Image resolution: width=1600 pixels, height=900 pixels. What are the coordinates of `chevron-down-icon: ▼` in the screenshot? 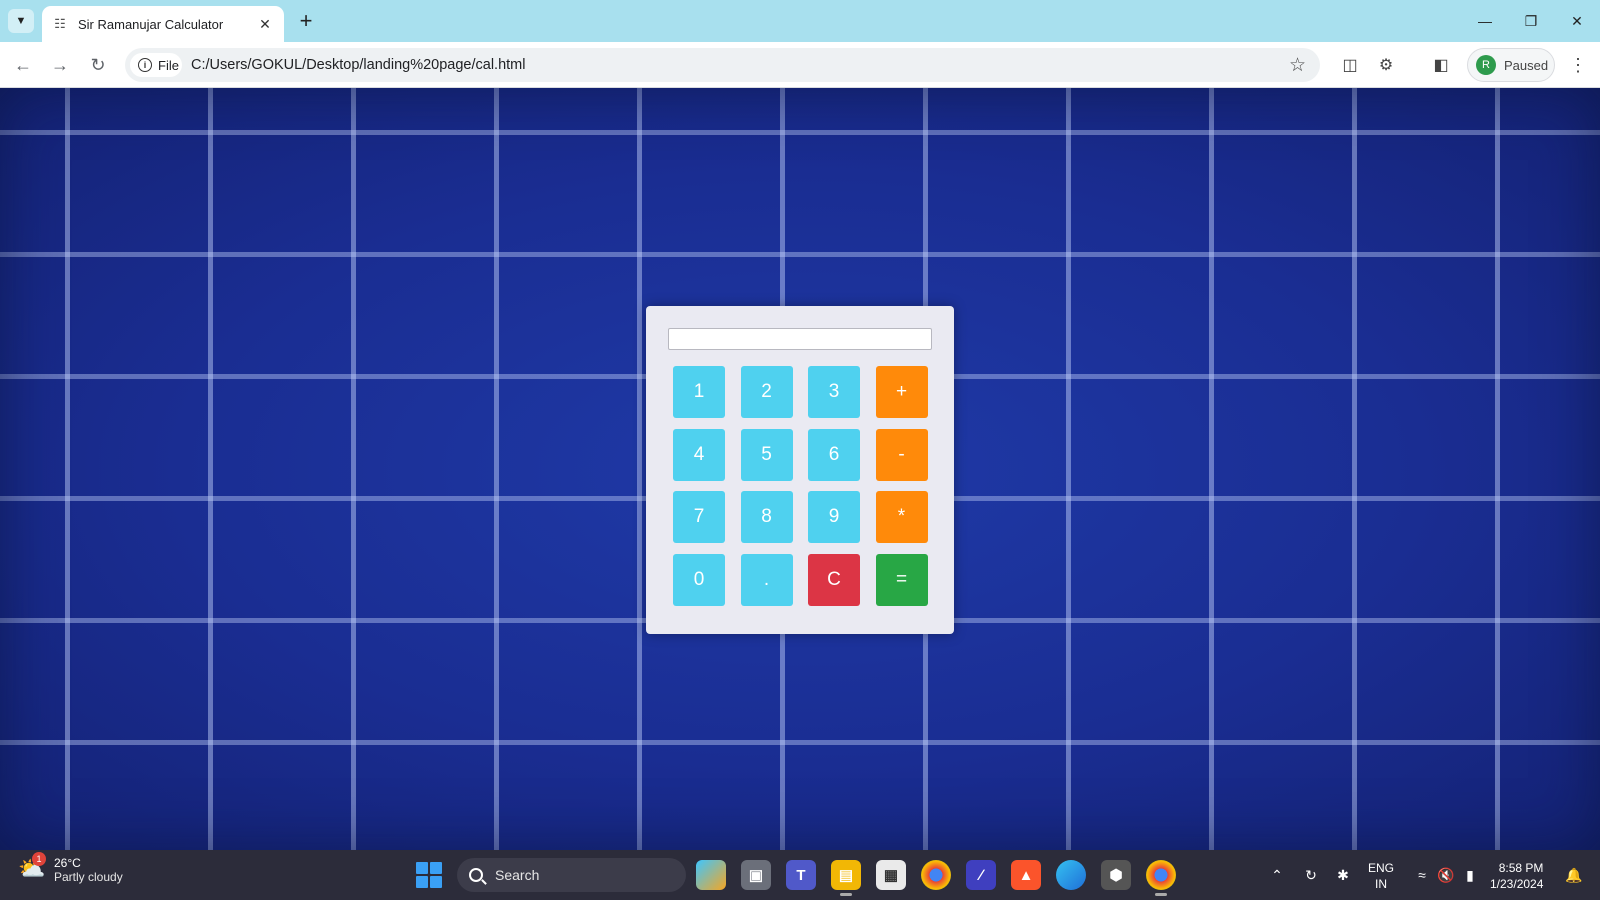 It's located at (21, 21).